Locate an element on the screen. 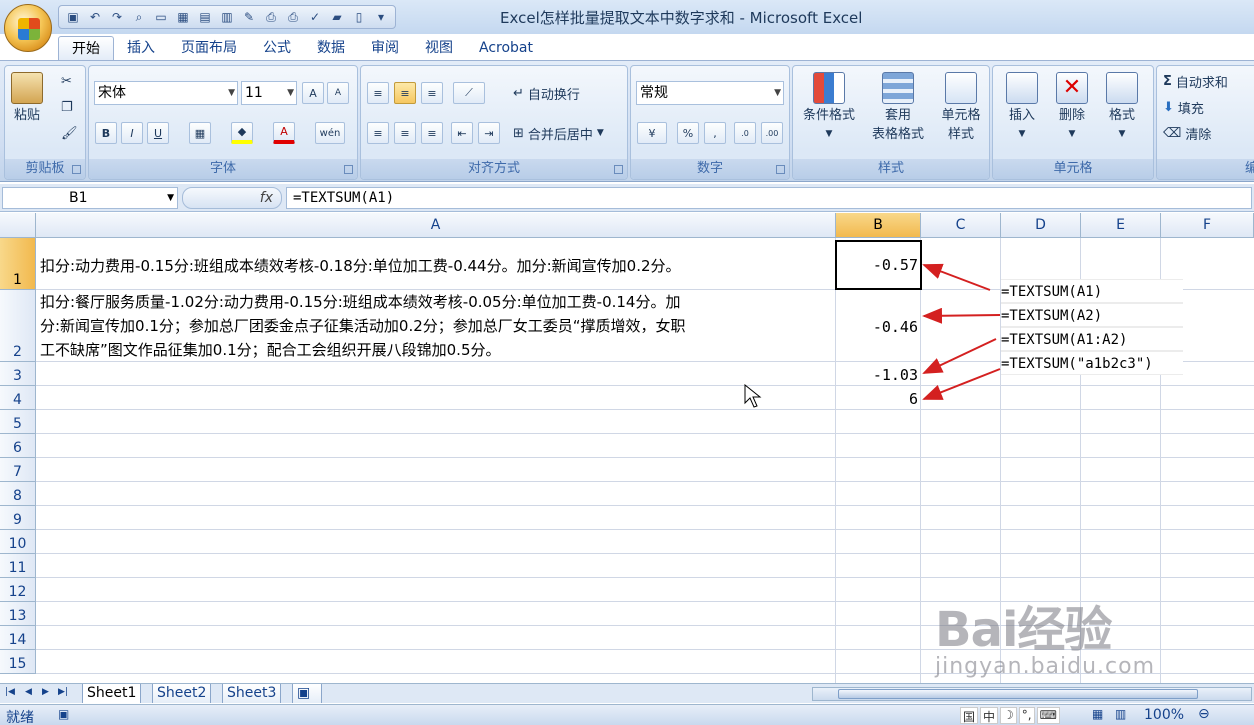  redo-icon: ↷ is located at coordinates (117, 17).